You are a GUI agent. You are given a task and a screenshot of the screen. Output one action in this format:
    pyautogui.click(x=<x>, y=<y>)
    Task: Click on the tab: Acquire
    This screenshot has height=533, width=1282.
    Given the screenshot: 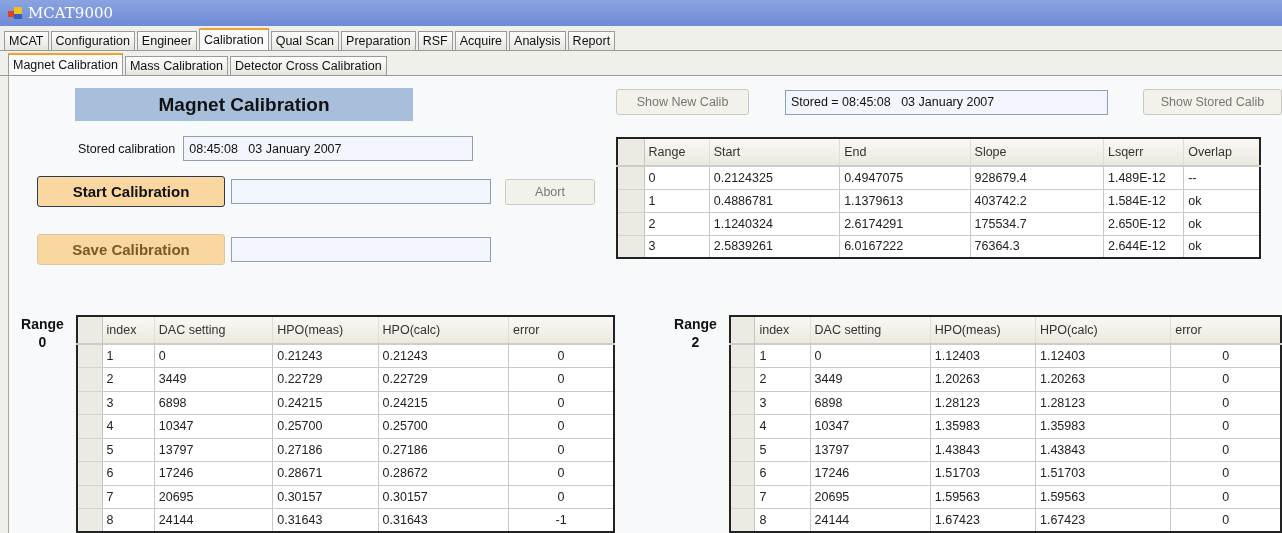 What is the action you would take?
    pyautogui.click(x=481, y=40)
    